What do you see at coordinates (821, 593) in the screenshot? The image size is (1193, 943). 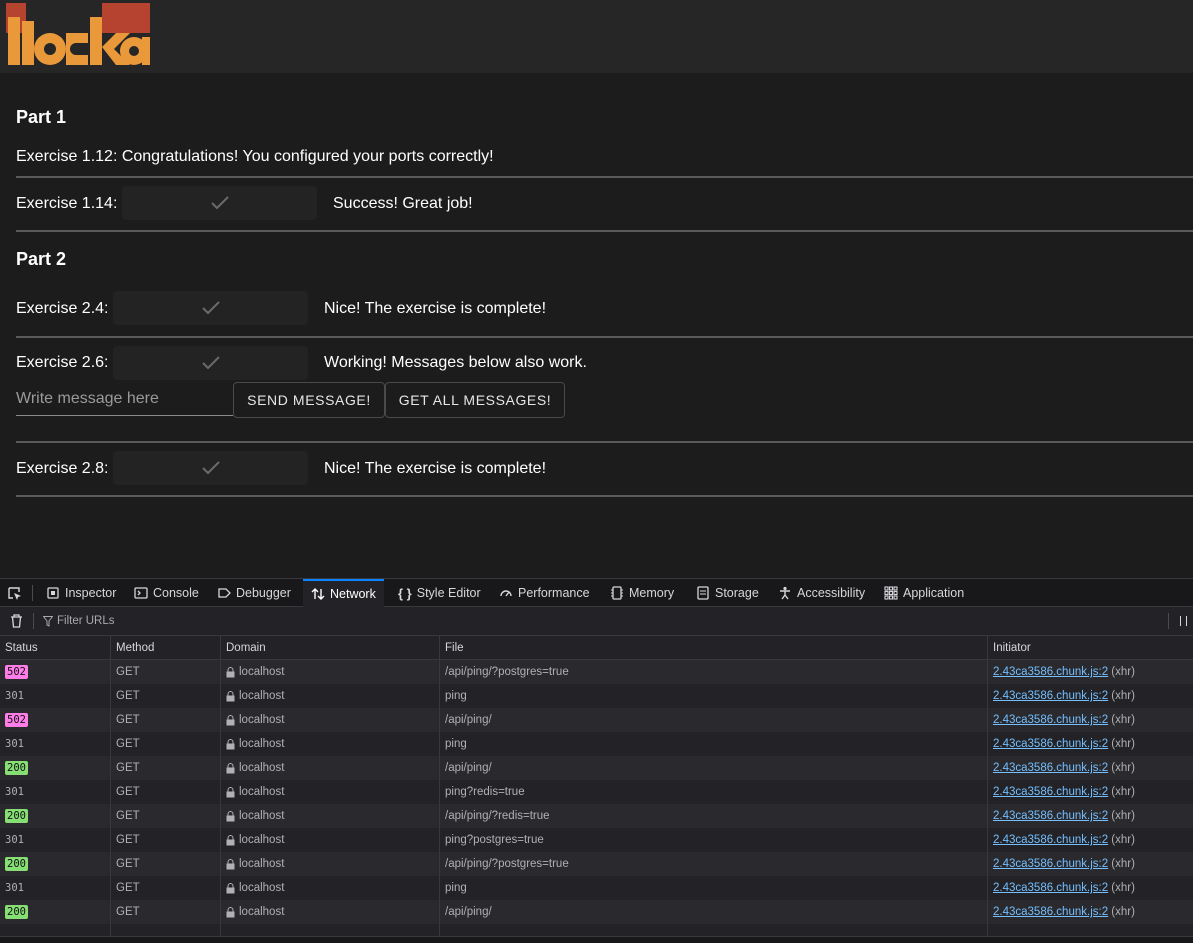 I see `tab-accessibility: Accessibility` at bounding box center [821, 593].